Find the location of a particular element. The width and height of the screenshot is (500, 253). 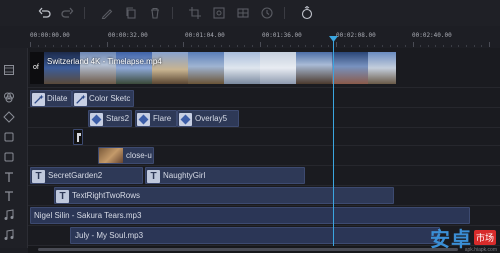

audio-clip: July - My Soul.mp3 is located at coordinates (255, 235).